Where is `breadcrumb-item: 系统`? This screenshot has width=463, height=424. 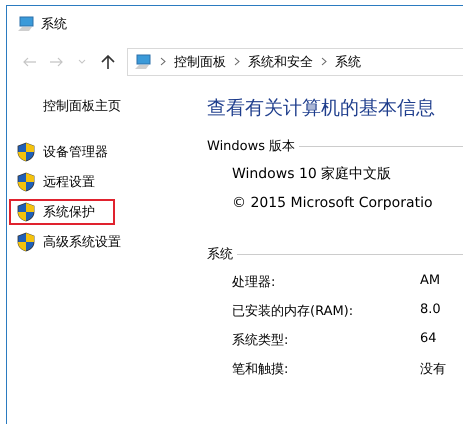
breadcrumb-item: 系统 is located at coordinates (348, 62).